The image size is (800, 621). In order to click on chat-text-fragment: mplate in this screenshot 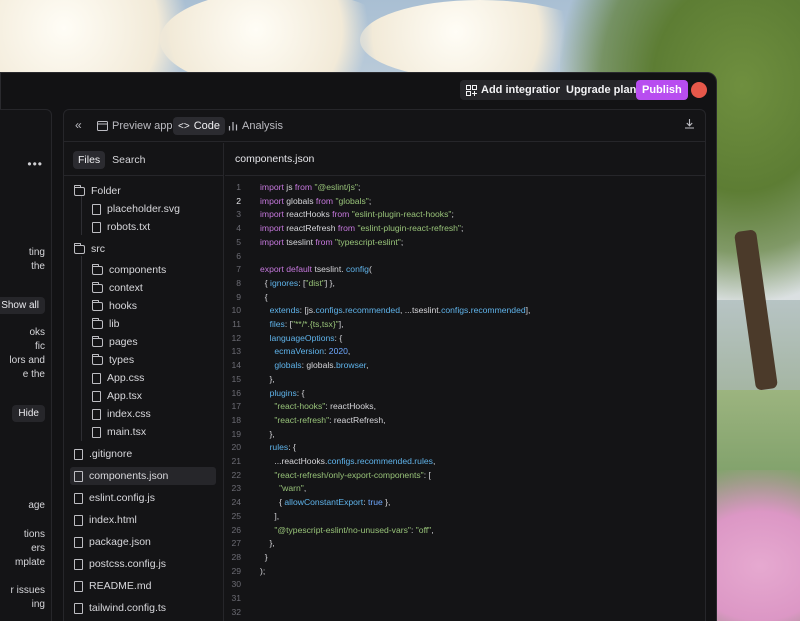, I will do `click(29, 562)`.